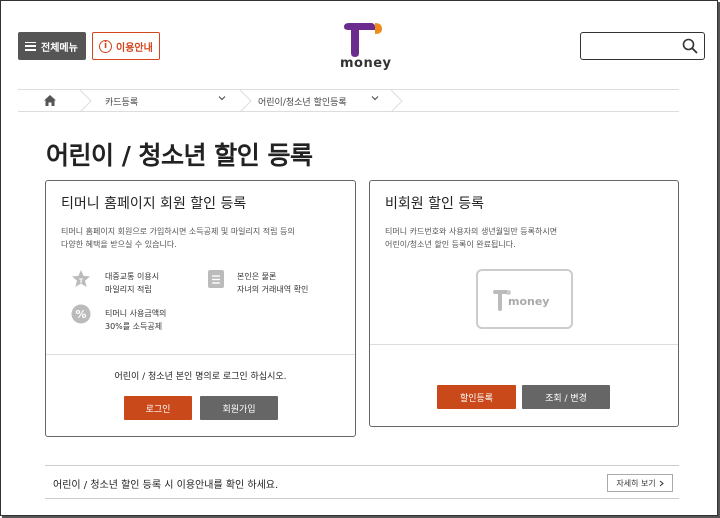  What do you see at coordinates (566, 397) in the screenshot?
I see `lookup-change-button: 조회 / 변경` at bounding box center [566, 397].